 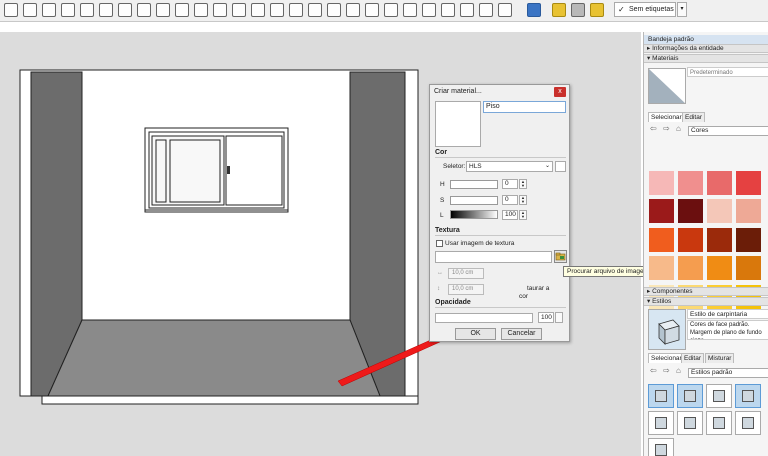 What do you see at coordinates (49, 10) in the screenshot?
I see `eraser-tool-icon` at bounding box center [49, 10].